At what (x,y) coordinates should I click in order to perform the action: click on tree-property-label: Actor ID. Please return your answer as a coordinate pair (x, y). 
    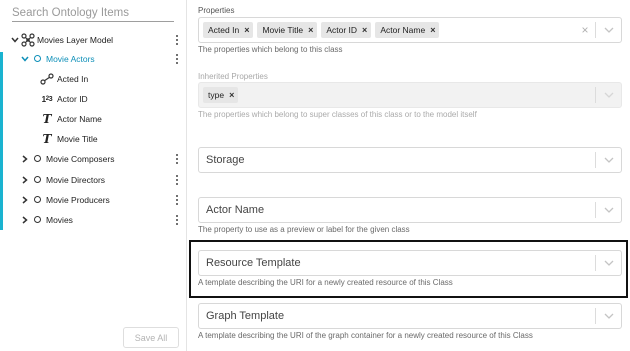
    Looking at the image, I should click on (72, 99).